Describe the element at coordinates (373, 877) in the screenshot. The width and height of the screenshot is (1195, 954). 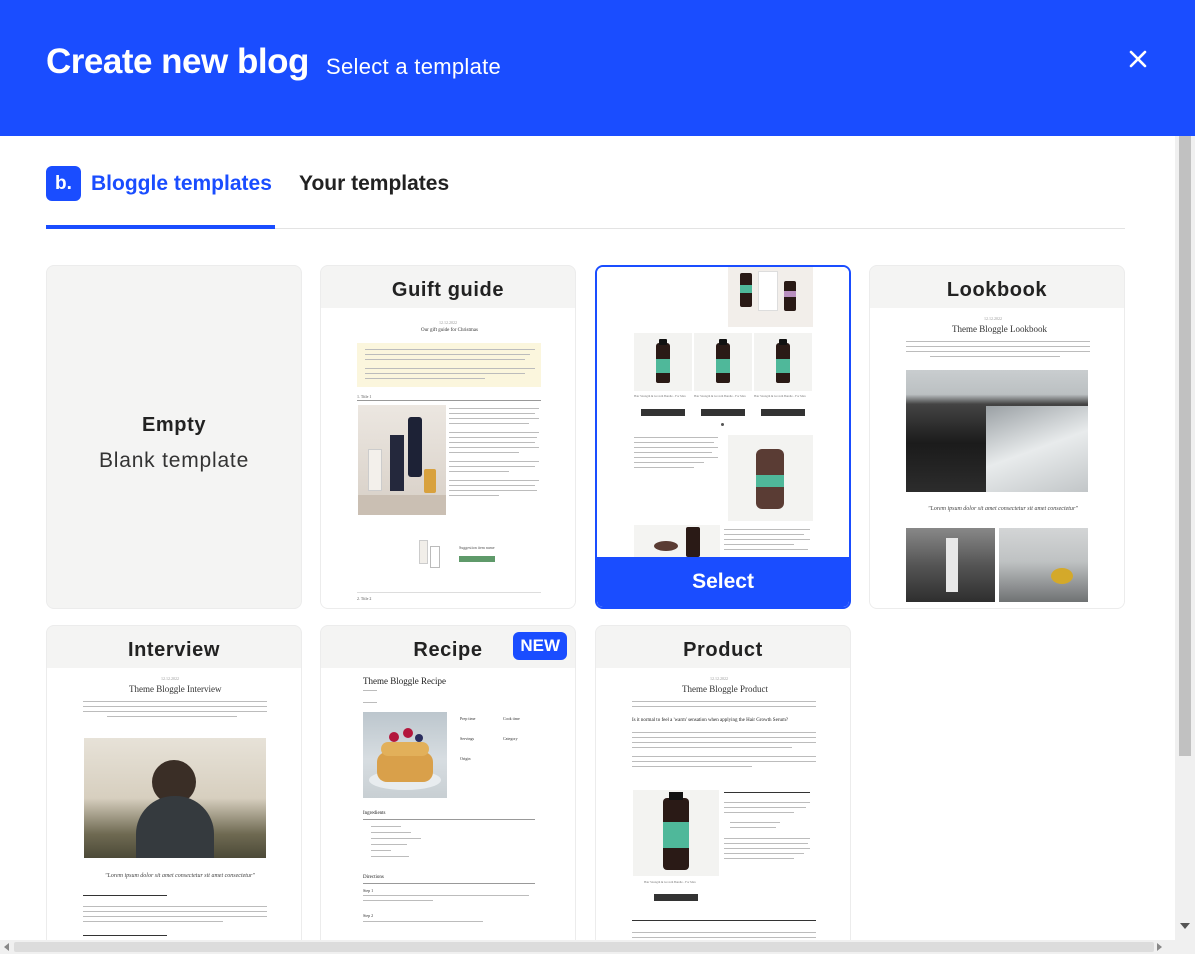
I see `directions-heading: Directions` at that location.